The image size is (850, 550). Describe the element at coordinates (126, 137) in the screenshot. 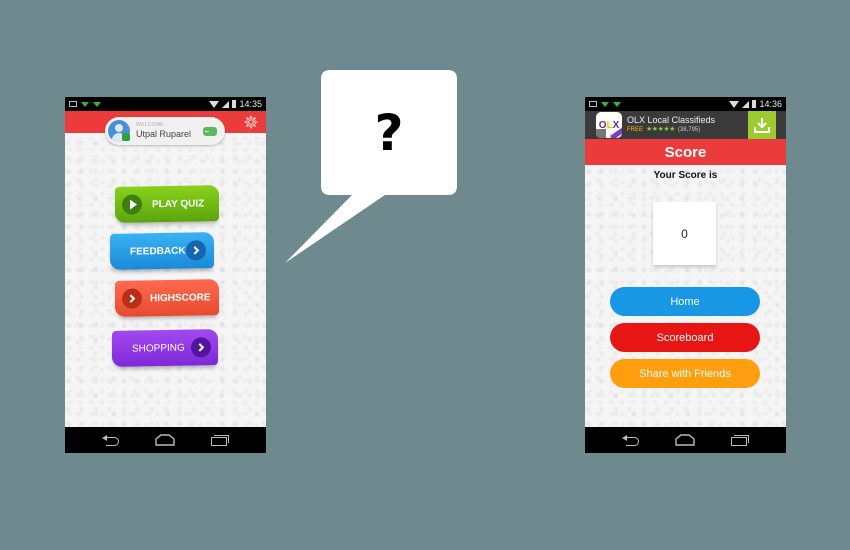

I see `google-plus-badge-icon` at that location.